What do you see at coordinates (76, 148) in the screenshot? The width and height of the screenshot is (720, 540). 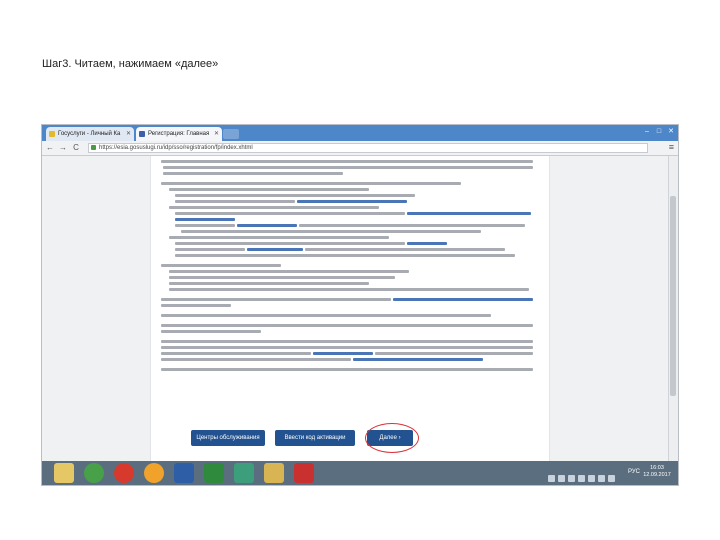 I see `reload-button: C` at bounding box center [76, 148].